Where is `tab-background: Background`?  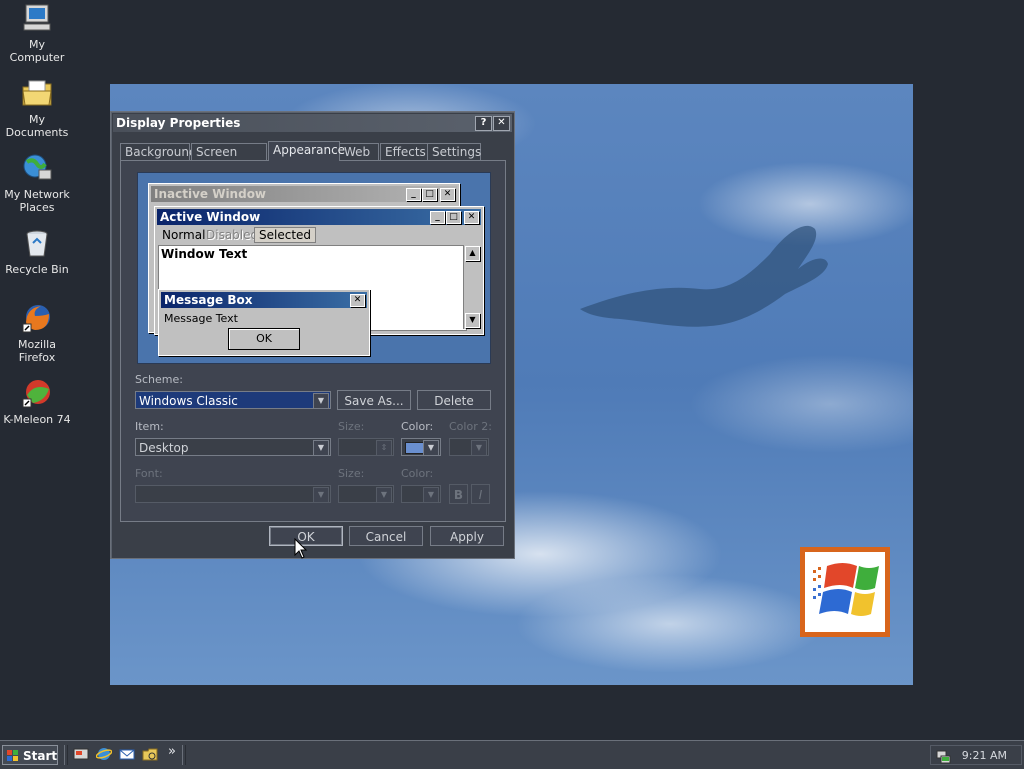
tab-background: Background is located at coordinates (158, 151).